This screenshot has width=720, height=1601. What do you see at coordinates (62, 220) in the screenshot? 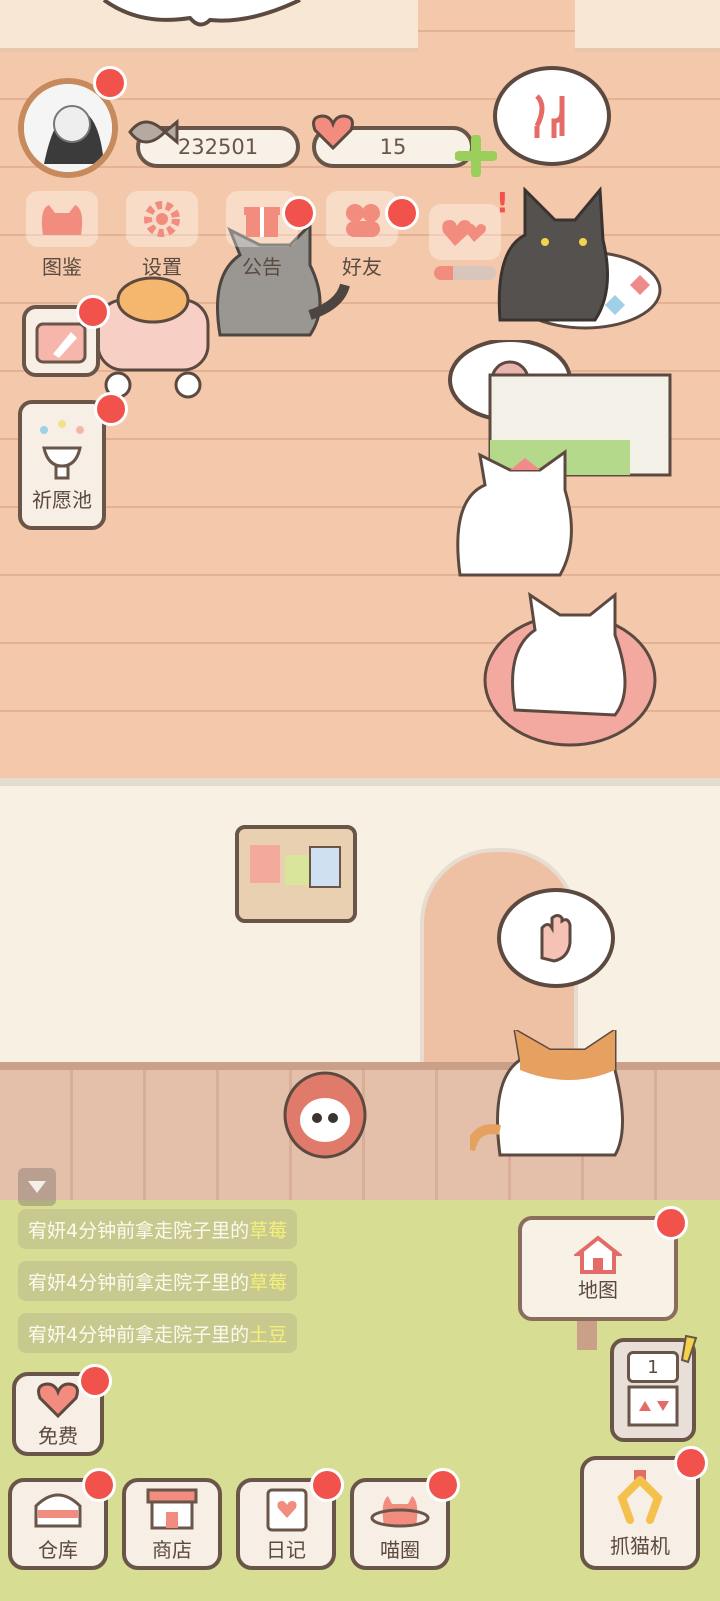
I see `cat-head-icon` at bounding box center [62, 220].